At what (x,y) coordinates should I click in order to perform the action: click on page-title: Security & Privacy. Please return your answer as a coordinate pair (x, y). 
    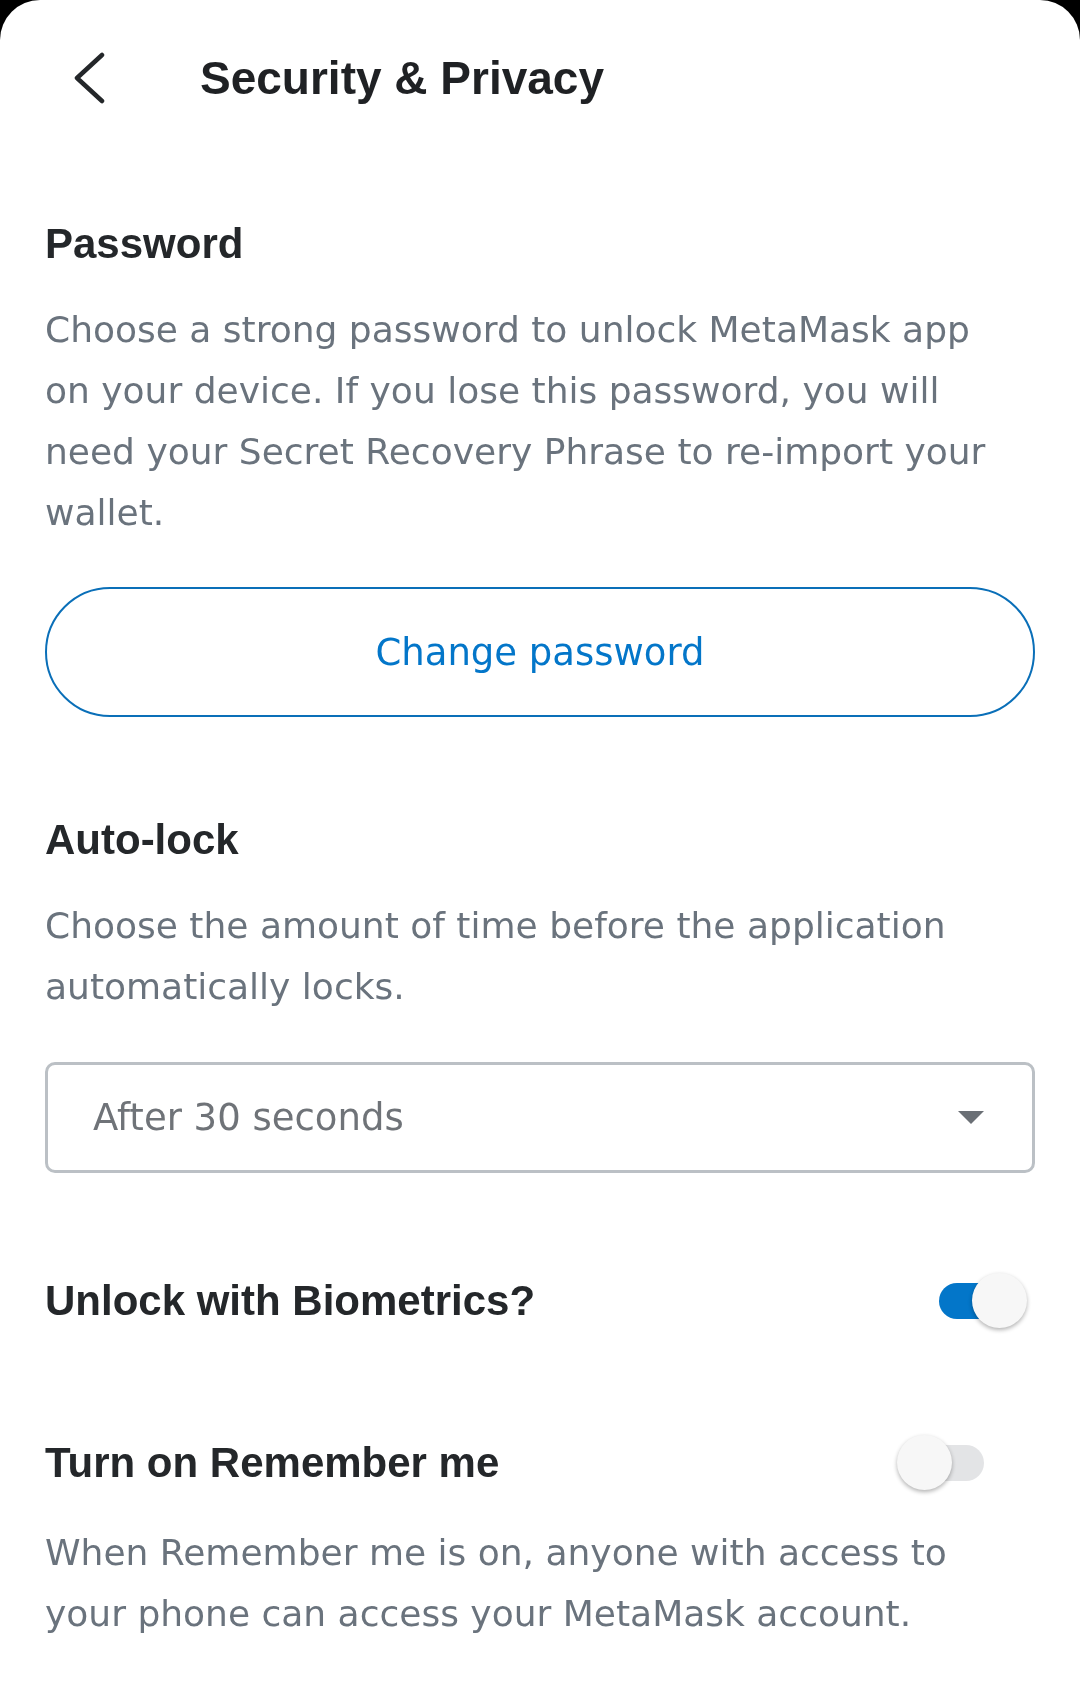
    Looking at the image, I should click on (402, 78).